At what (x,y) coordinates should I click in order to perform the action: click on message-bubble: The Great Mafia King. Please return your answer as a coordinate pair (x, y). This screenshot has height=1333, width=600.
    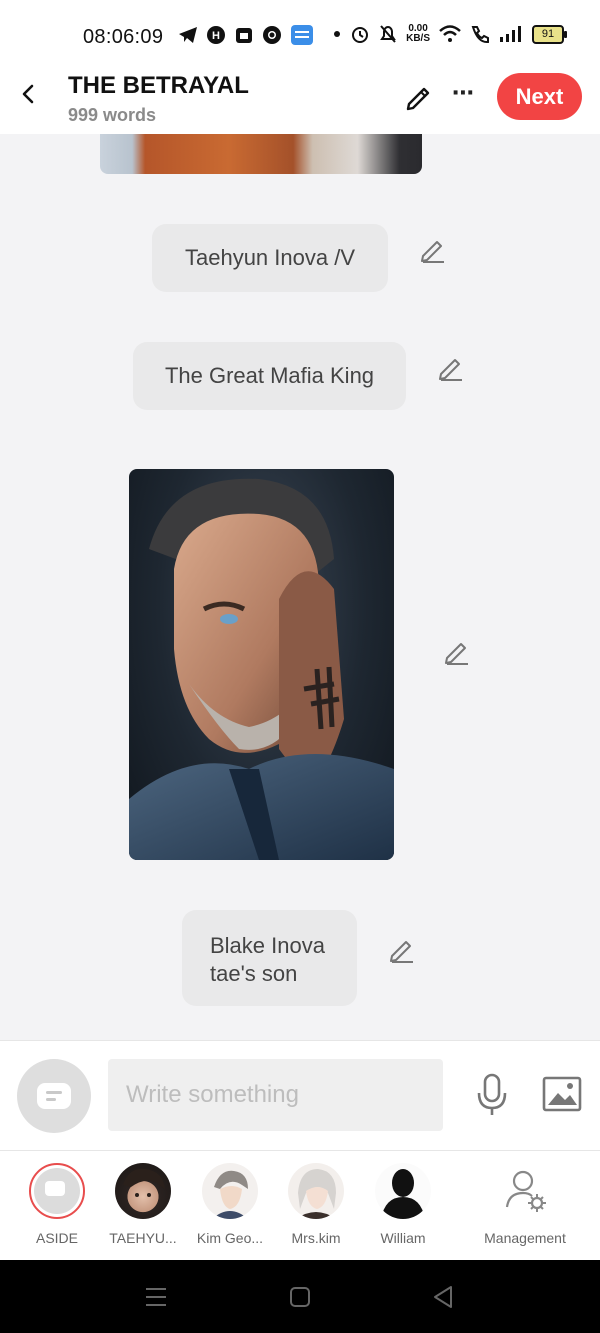
    Looking at the image, I should click on (269, 376).